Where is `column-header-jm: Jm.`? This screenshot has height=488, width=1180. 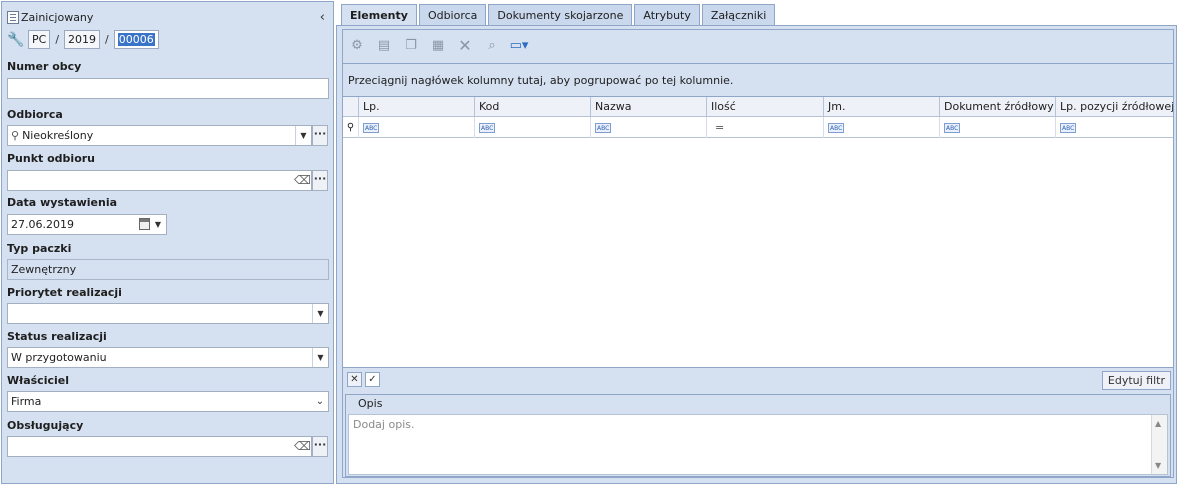
column-header-jm: Jm. is located at coordinates (882, 107).